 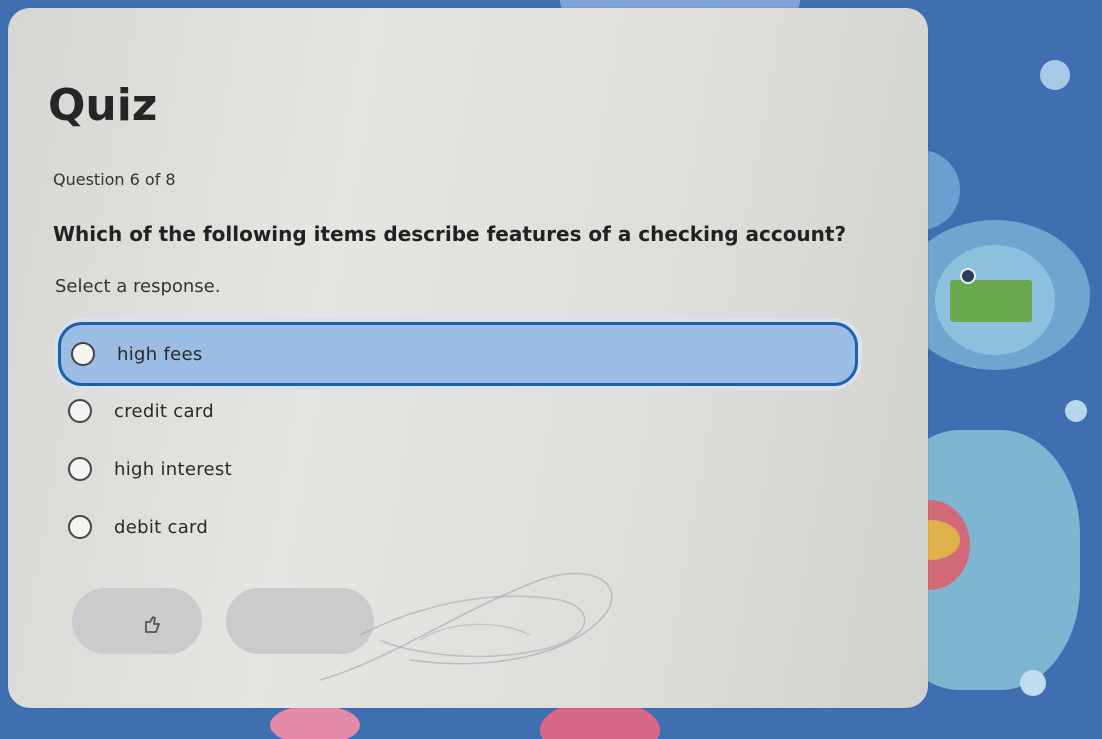 What do you see at coordinates (137, 621) in the screenshot?
I see `check-button` at bounding box center [137, 621].